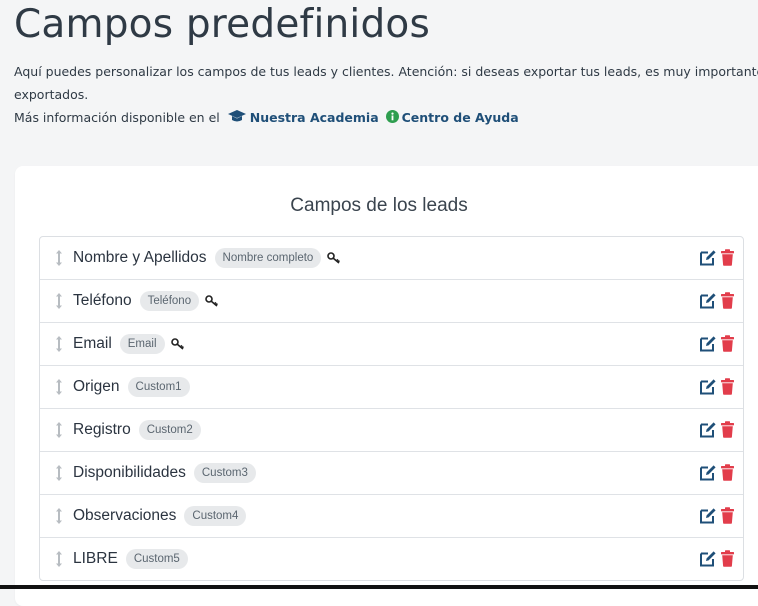  I want to click on intro-line-2: exportados., so click(51, 94).